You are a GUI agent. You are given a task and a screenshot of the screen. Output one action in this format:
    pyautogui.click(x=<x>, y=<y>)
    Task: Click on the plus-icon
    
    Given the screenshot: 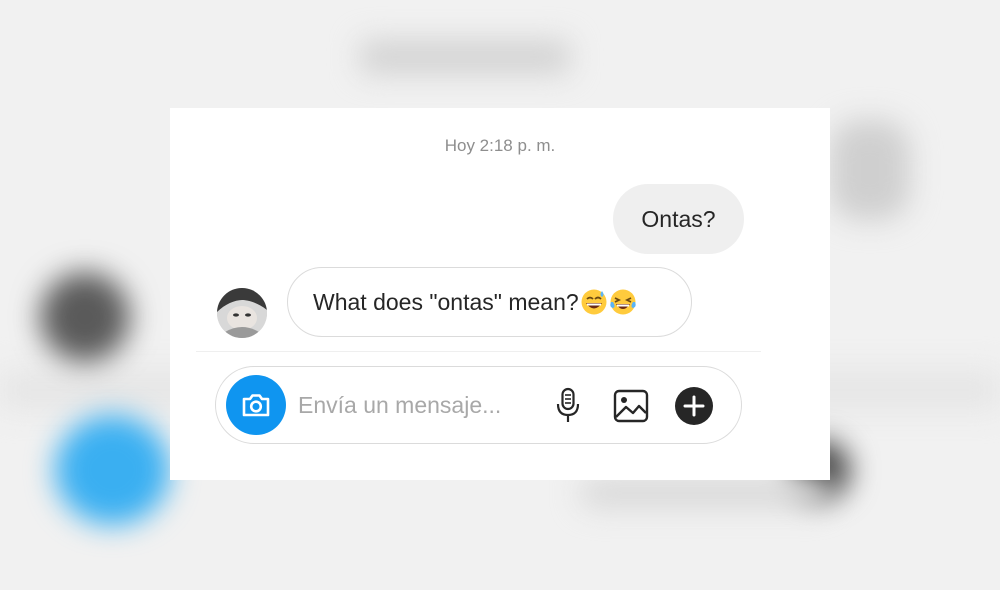 What is the action you would take?
    pyautogui.click(x=694, y=406)
    